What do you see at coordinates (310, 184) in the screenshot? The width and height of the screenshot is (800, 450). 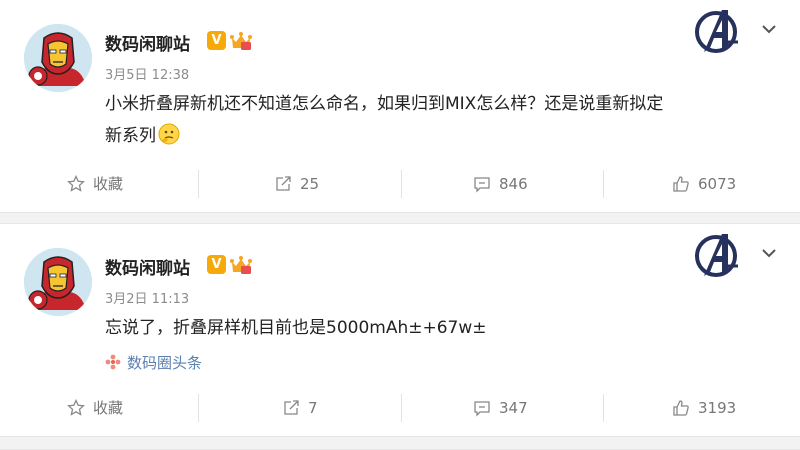 I see `repost-count: 25` at bounding box center [310, 184].